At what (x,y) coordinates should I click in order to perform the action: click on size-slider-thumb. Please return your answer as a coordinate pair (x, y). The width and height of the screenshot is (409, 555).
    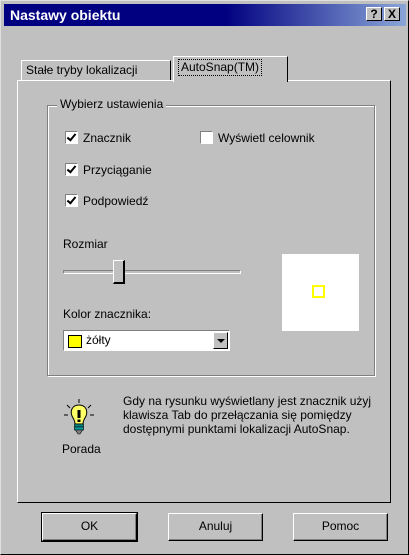
    Looking at the image, I should click on (118, 272).